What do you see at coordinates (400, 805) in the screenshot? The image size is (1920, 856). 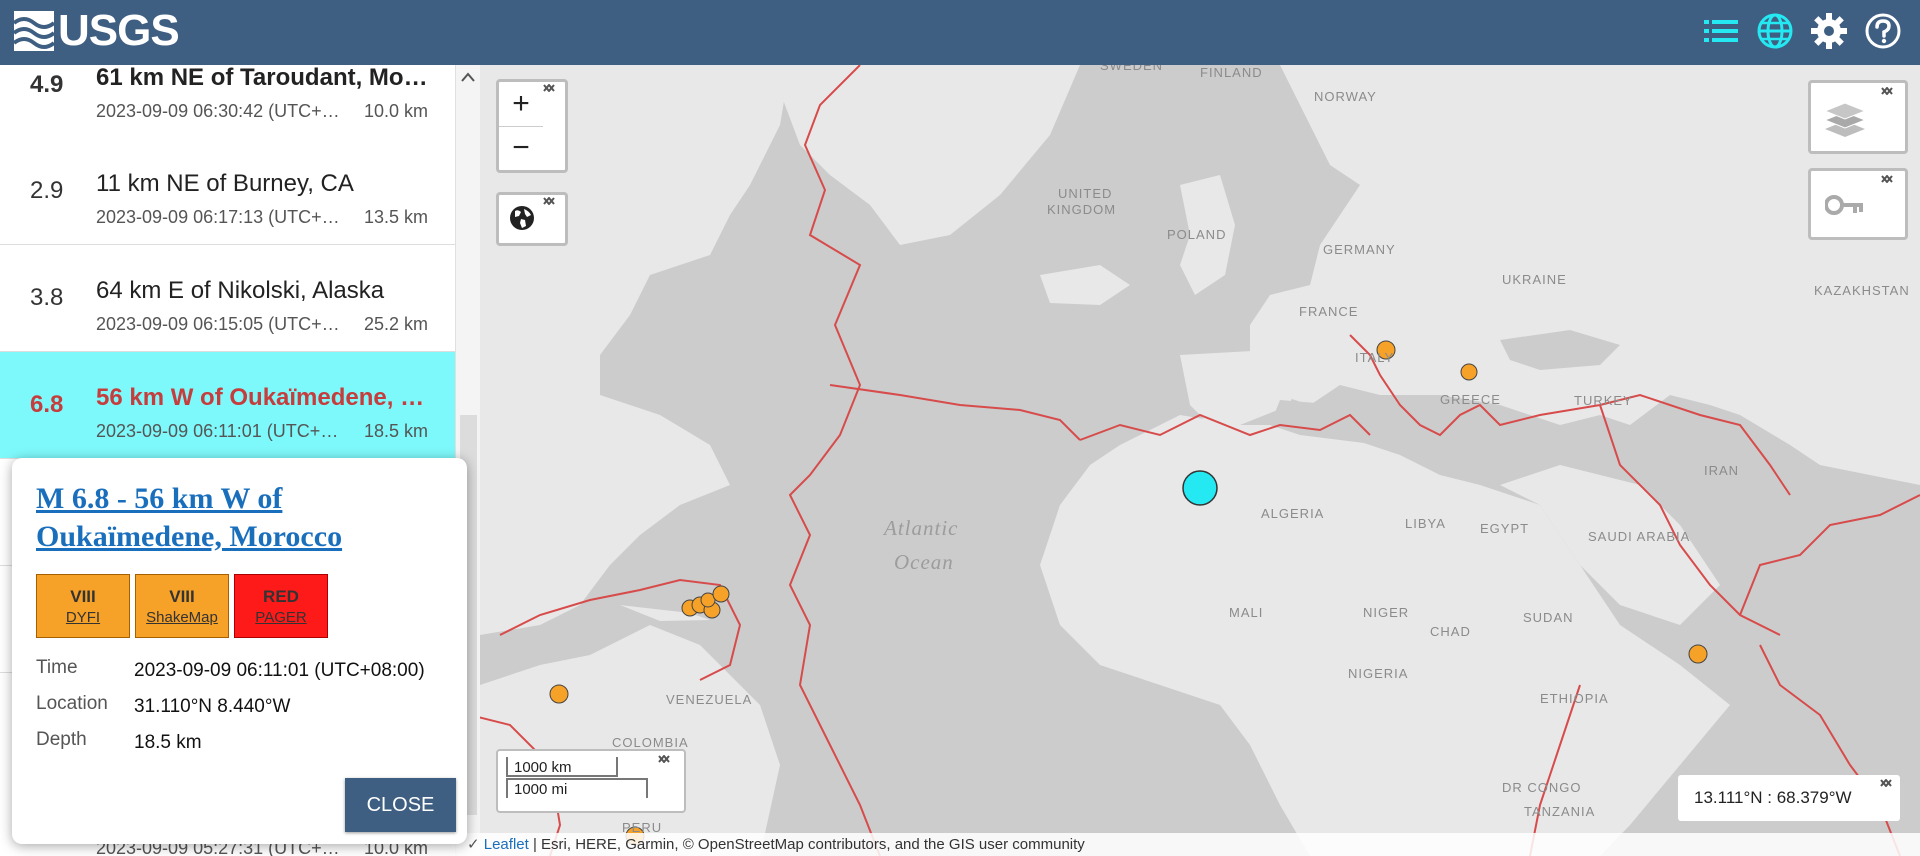 I see `close-button: CLOSE` at bounding box center [400, 805].